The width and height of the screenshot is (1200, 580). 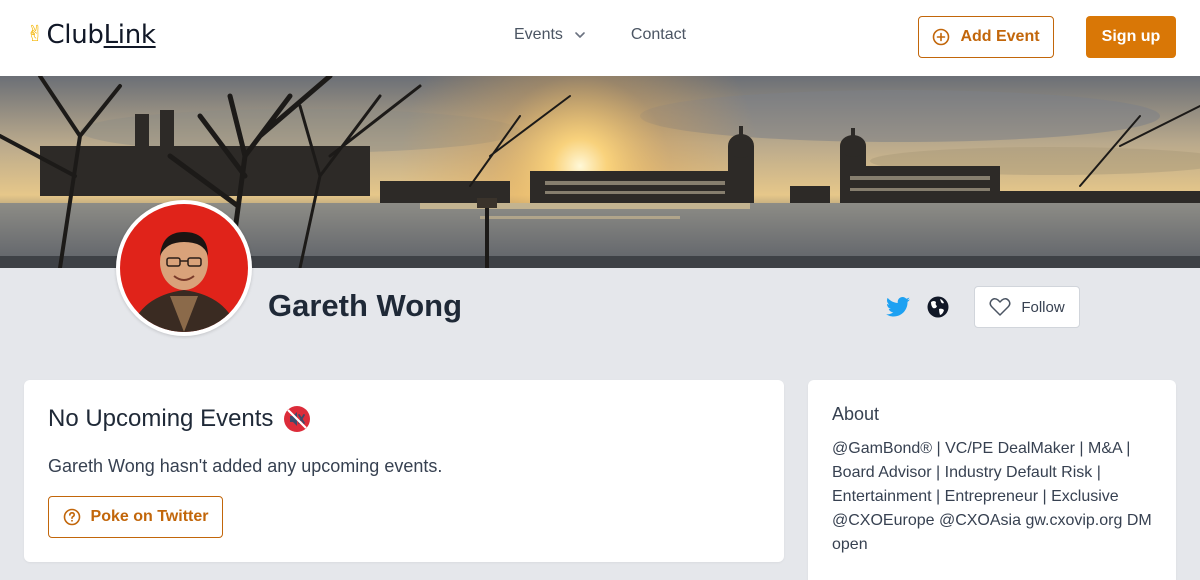 I want to click on about-heading: About, so click(x=856, y=414).